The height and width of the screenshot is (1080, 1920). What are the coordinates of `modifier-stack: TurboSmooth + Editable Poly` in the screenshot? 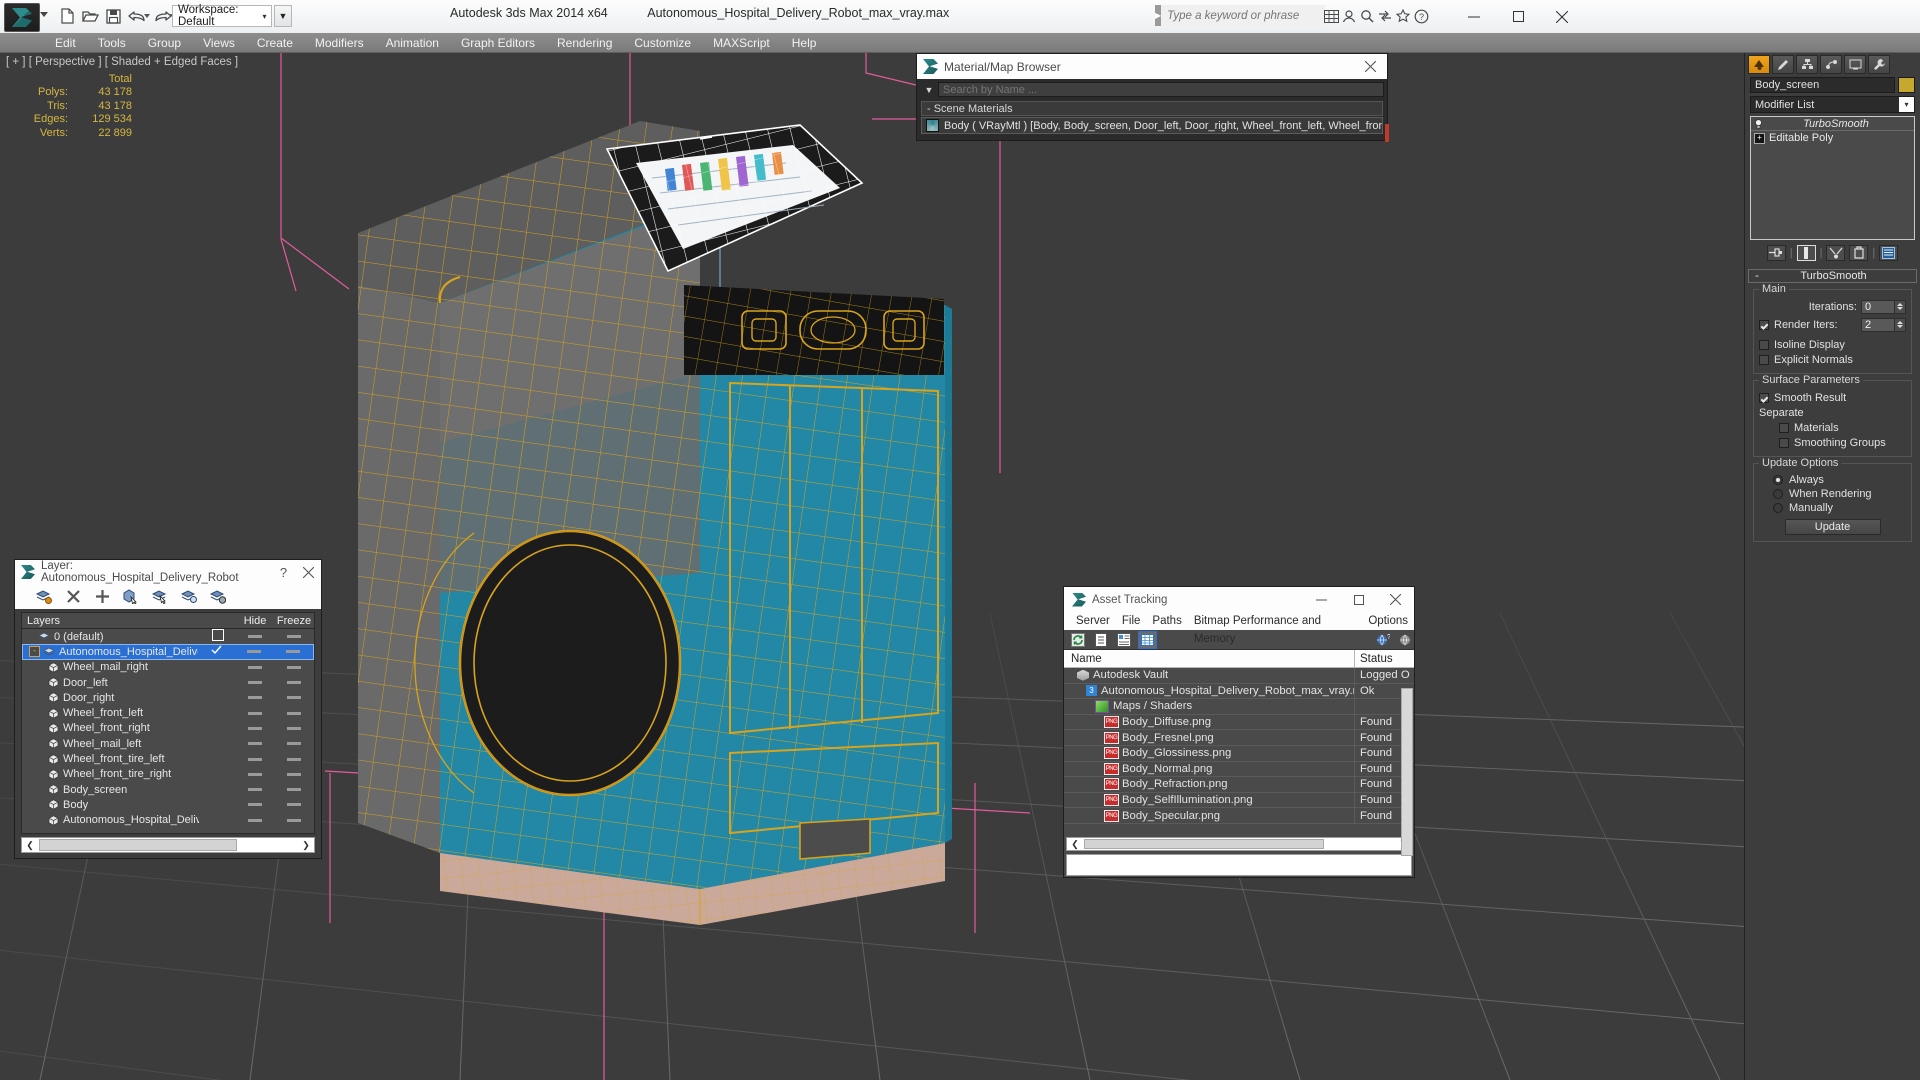 It's located at (1832, 178).